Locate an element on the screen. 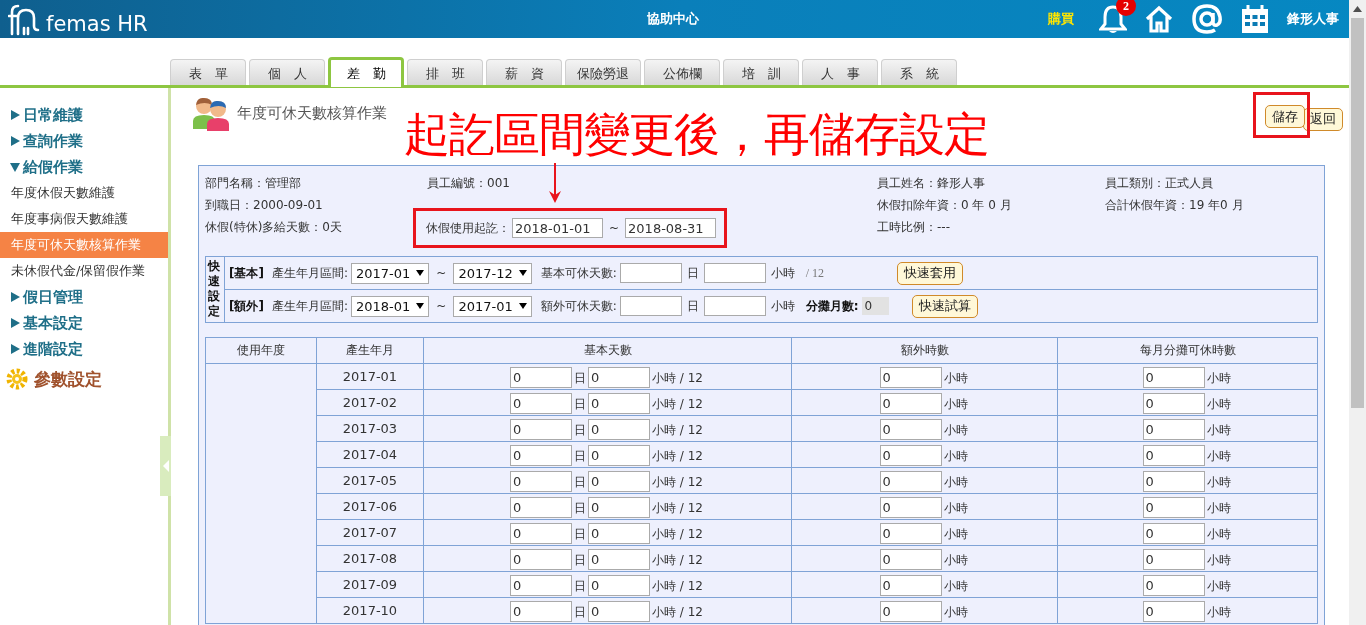 Image resolution: width=1366 pixels, height=625 pixels. nav-tab: 個 人 is located at coordinates (287, 72).